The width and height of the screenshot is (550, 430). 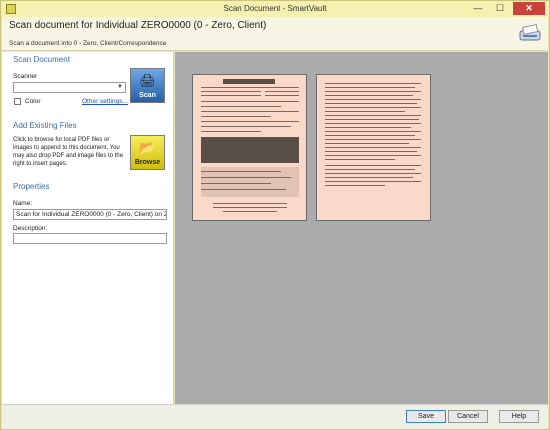 I want to click on scanner-glyph-icon: 🖨, so click(x=147, y=80).